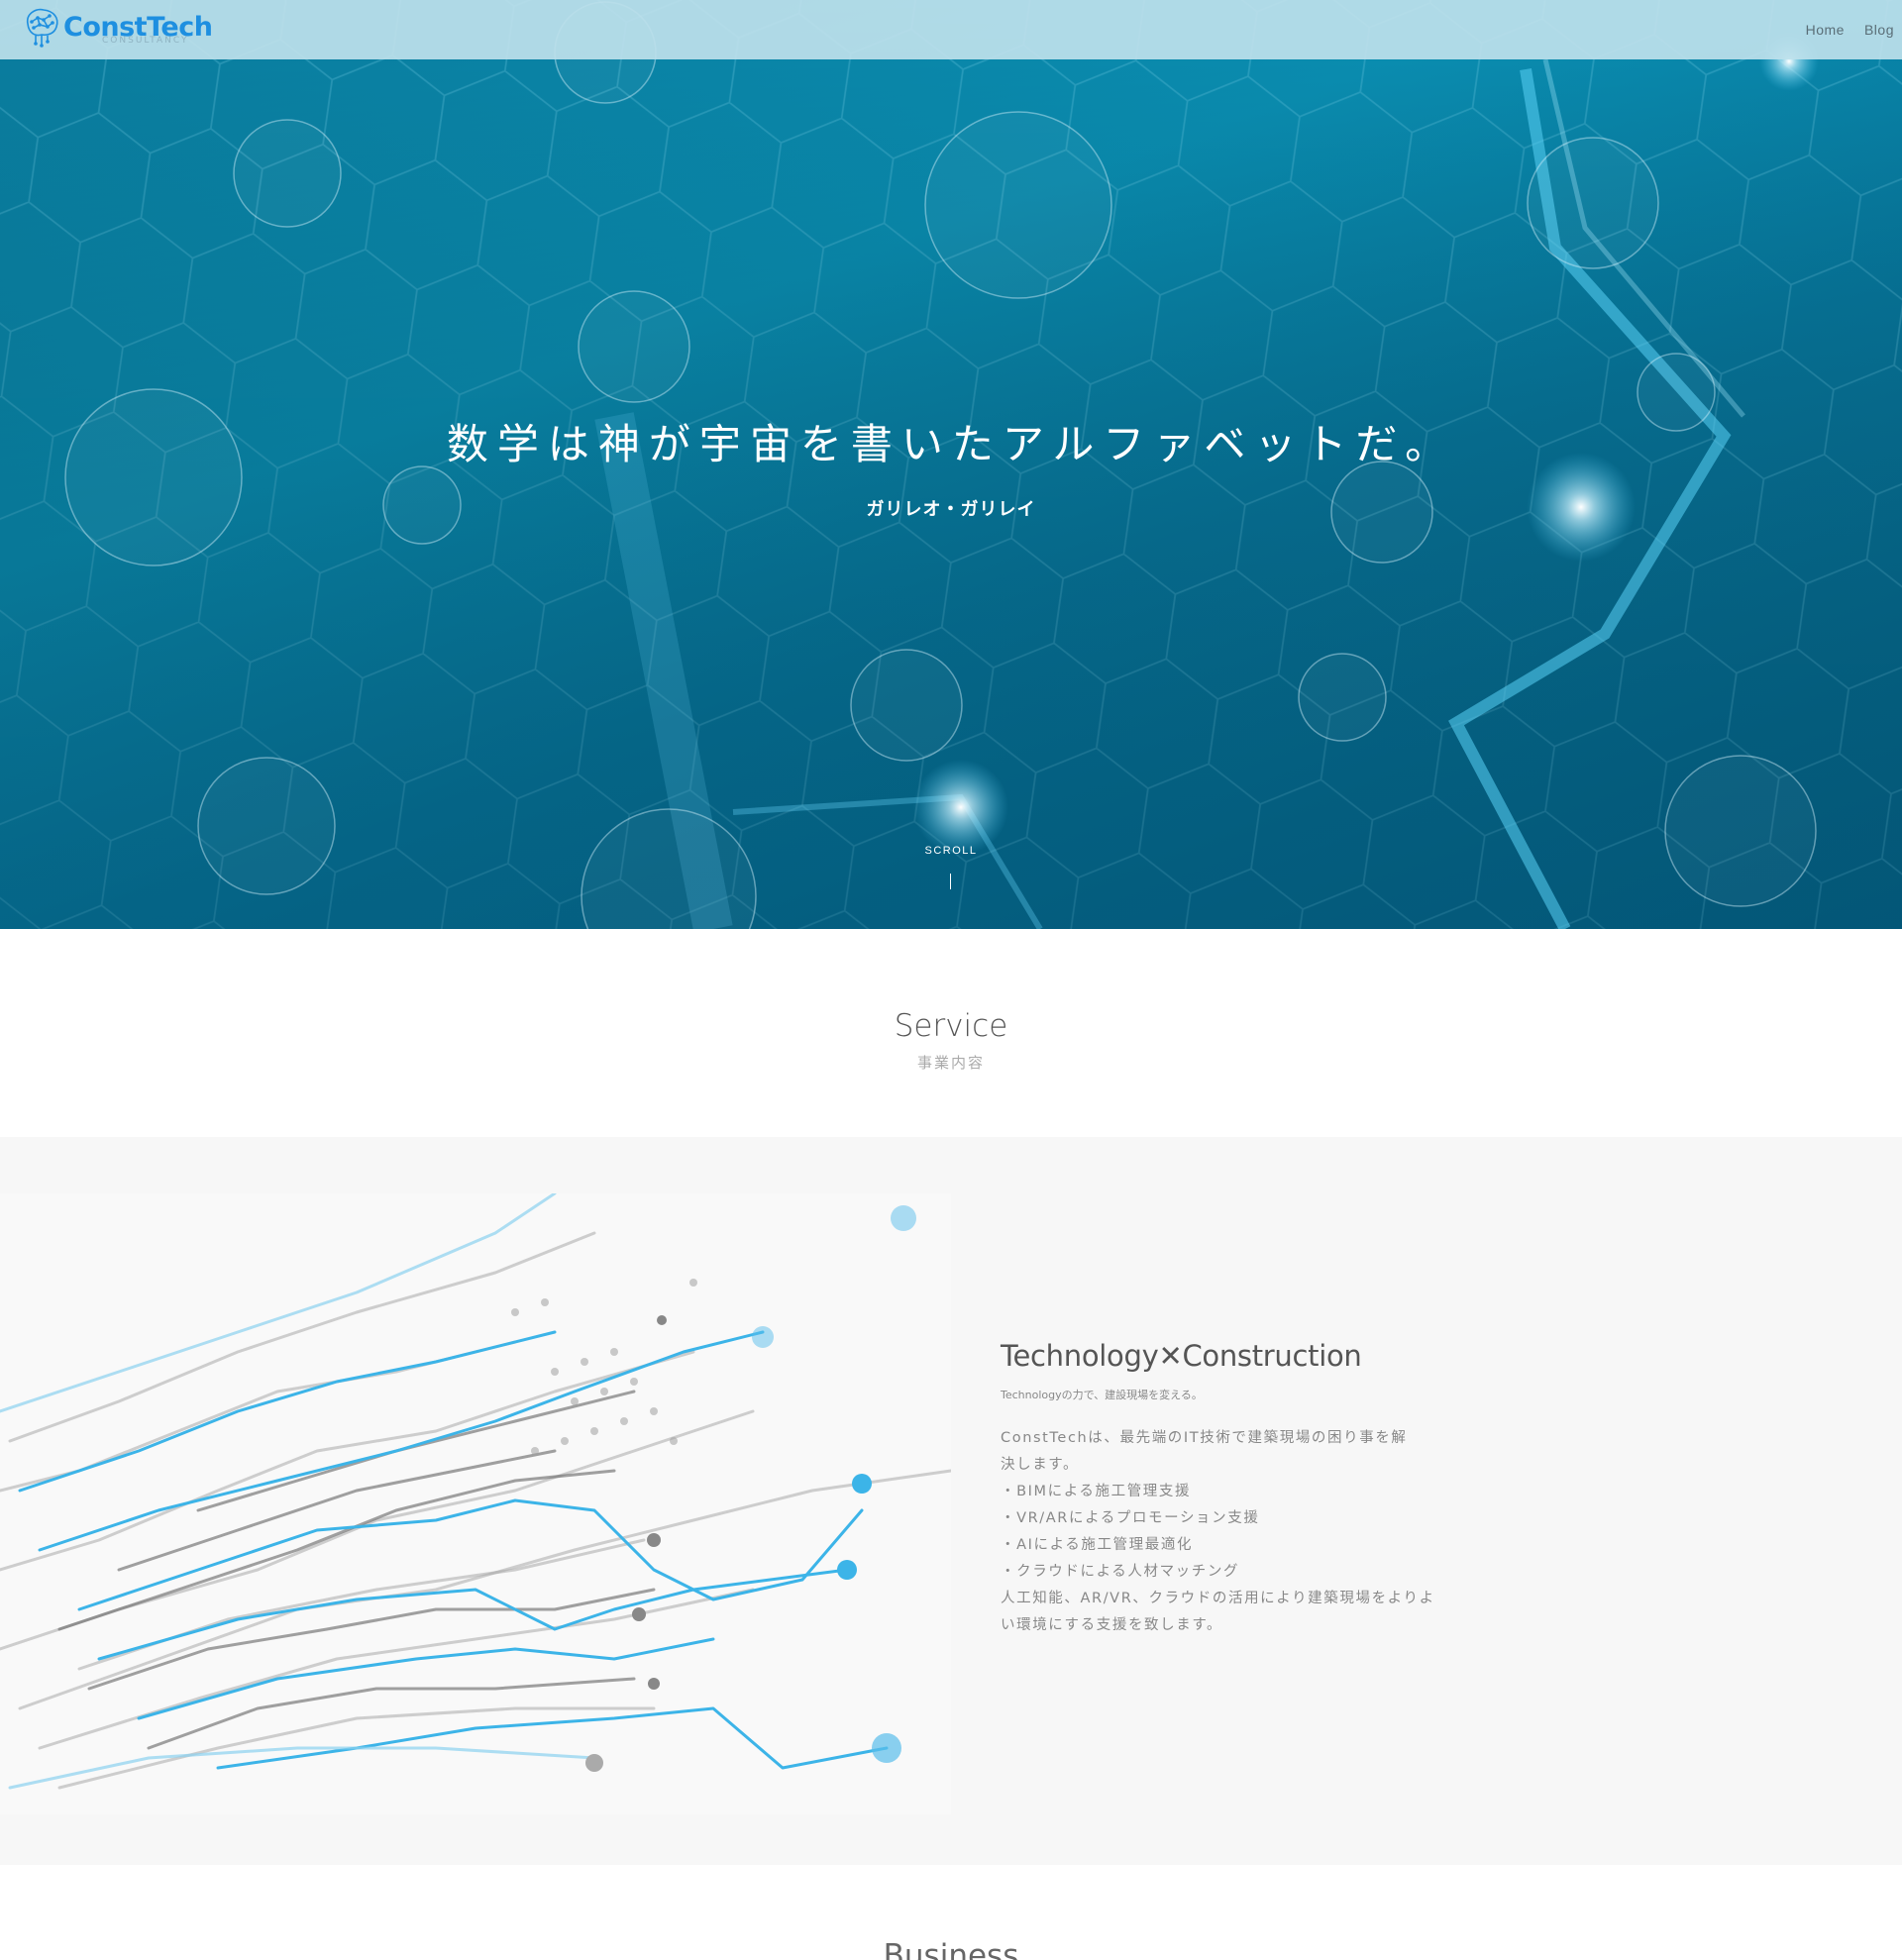  Describe the element at coordinates (1218, 1598) in the screenshot. I see `service-body-line: 人工知能、AR/VR、クラウドの活用により建築現場をよりよ` at that location.